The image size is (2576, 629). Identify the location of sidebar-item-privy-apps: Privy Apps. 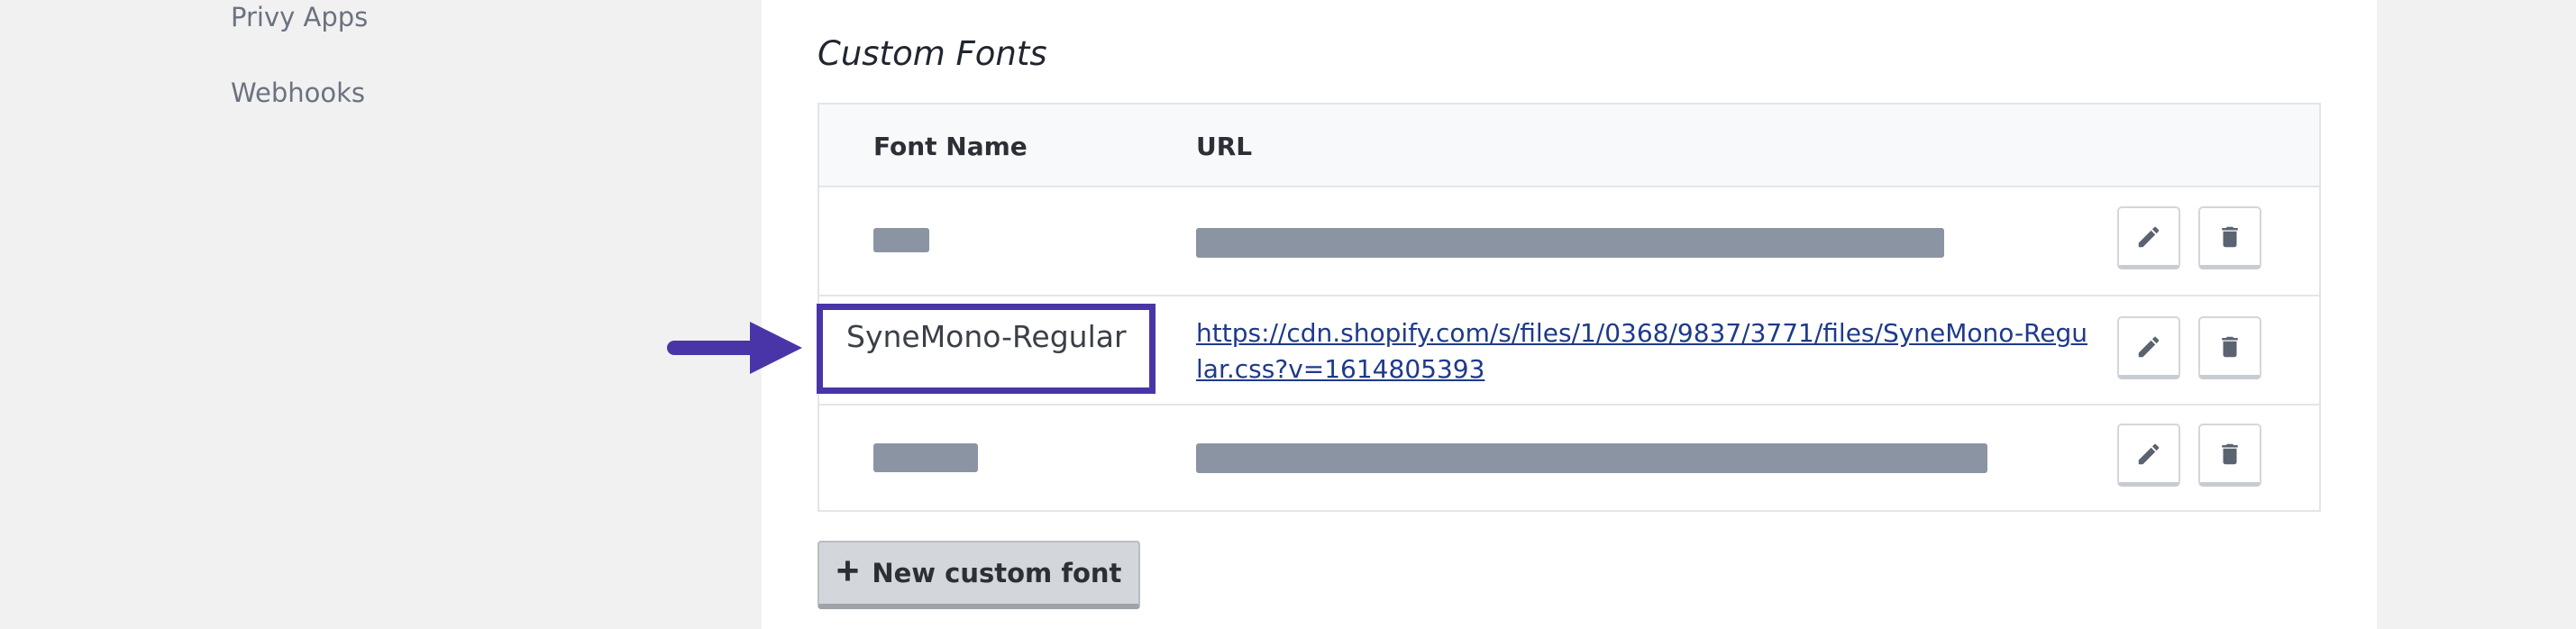
(299, 17).